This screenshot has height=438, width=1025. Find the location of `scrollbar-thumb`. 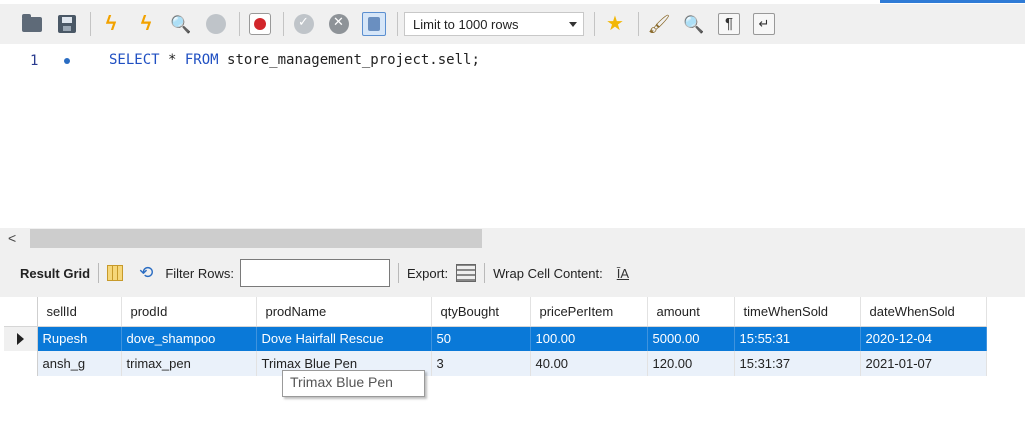

scrollbar-thumb is located at coordinates (256, 238).